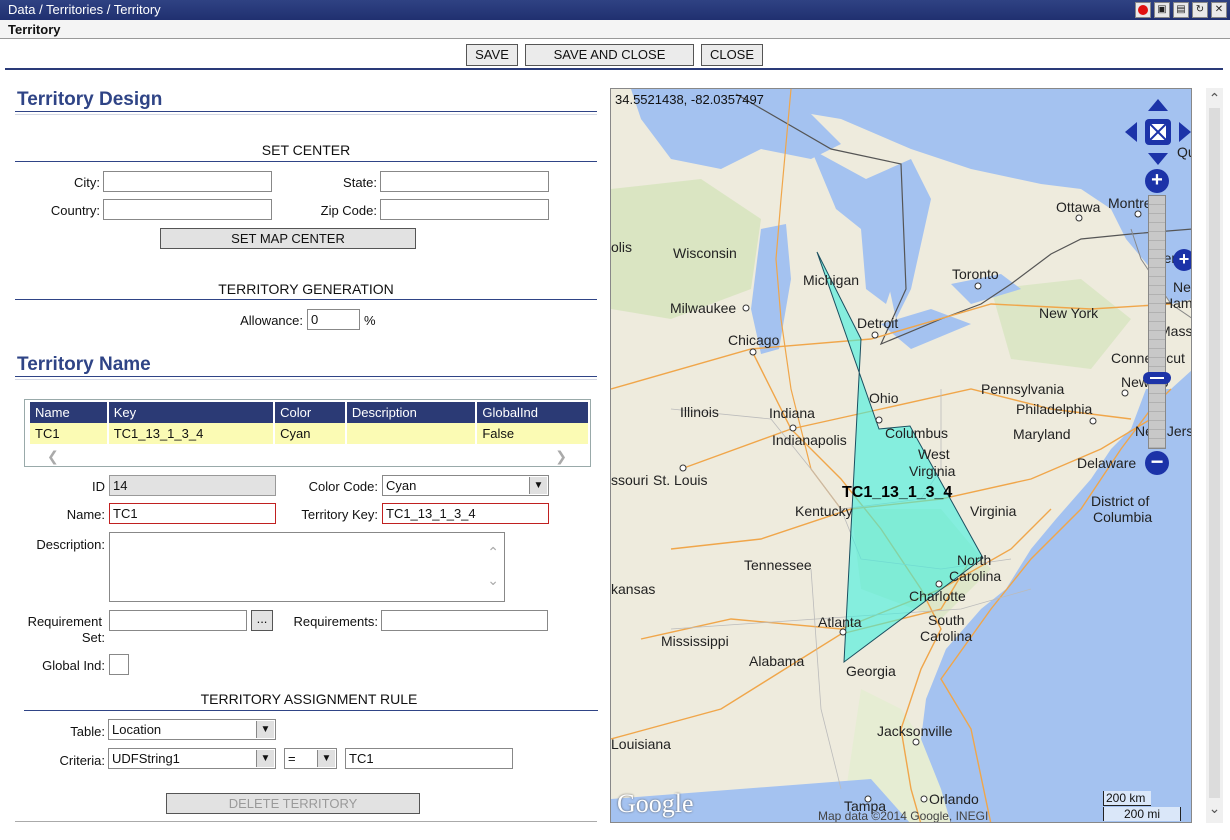 The image size is (1230, 840). What do you see at coordinates (1200, 10) in the screenshot?
I see `refresh-icon: ↻` at bounding box center [1200, 10].